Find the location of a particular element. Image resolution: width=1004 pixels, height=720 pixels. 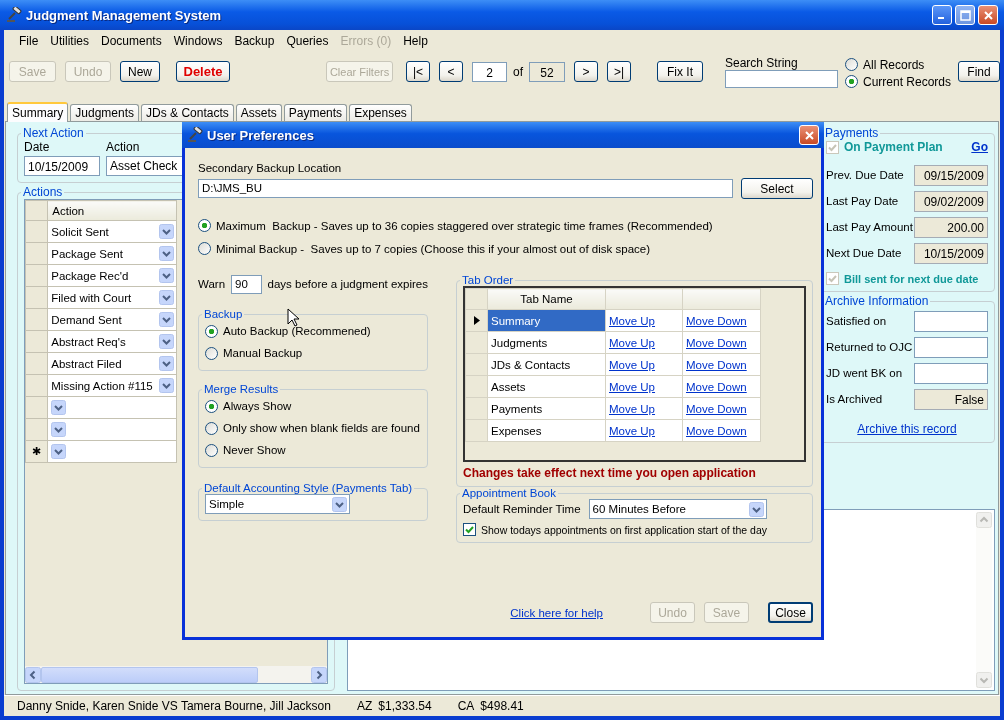

readonly-field: 200.00 is located at coordinates (951, 227).